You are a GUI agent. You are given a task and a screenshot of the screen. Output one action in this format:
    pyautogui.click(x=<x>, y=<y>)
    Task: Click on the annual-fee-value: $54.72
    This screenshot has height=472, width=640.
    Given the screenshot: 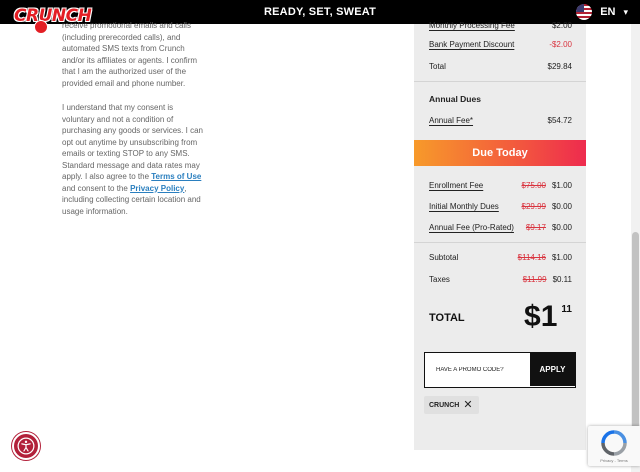 What is the action you would take?
    pyautogui.click(x=559, y=120)
    